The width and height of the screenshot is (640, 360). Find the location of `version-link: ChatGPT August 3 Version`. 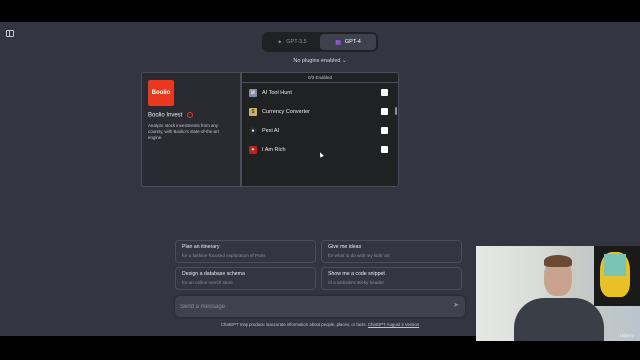

version-link: ChatGPT August 3 Version is located at coordinates (393, 324).